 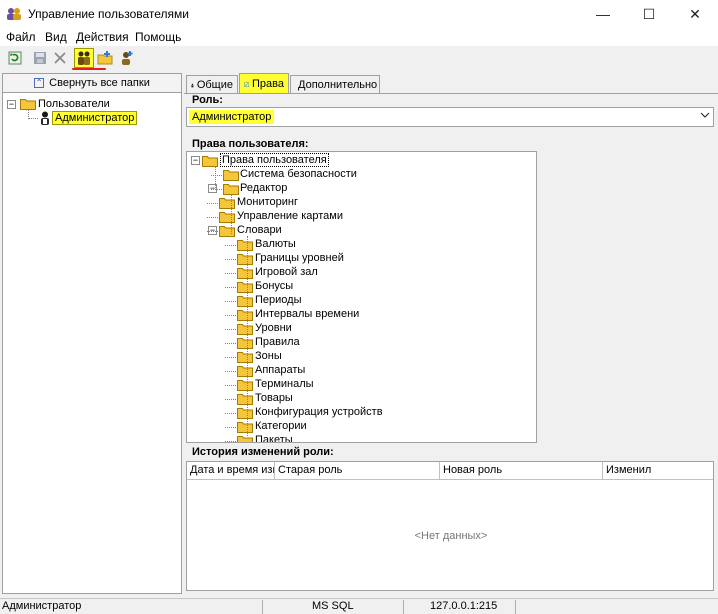 I want to click on rights-tree-item: Словари, so click(x=259, y=230).